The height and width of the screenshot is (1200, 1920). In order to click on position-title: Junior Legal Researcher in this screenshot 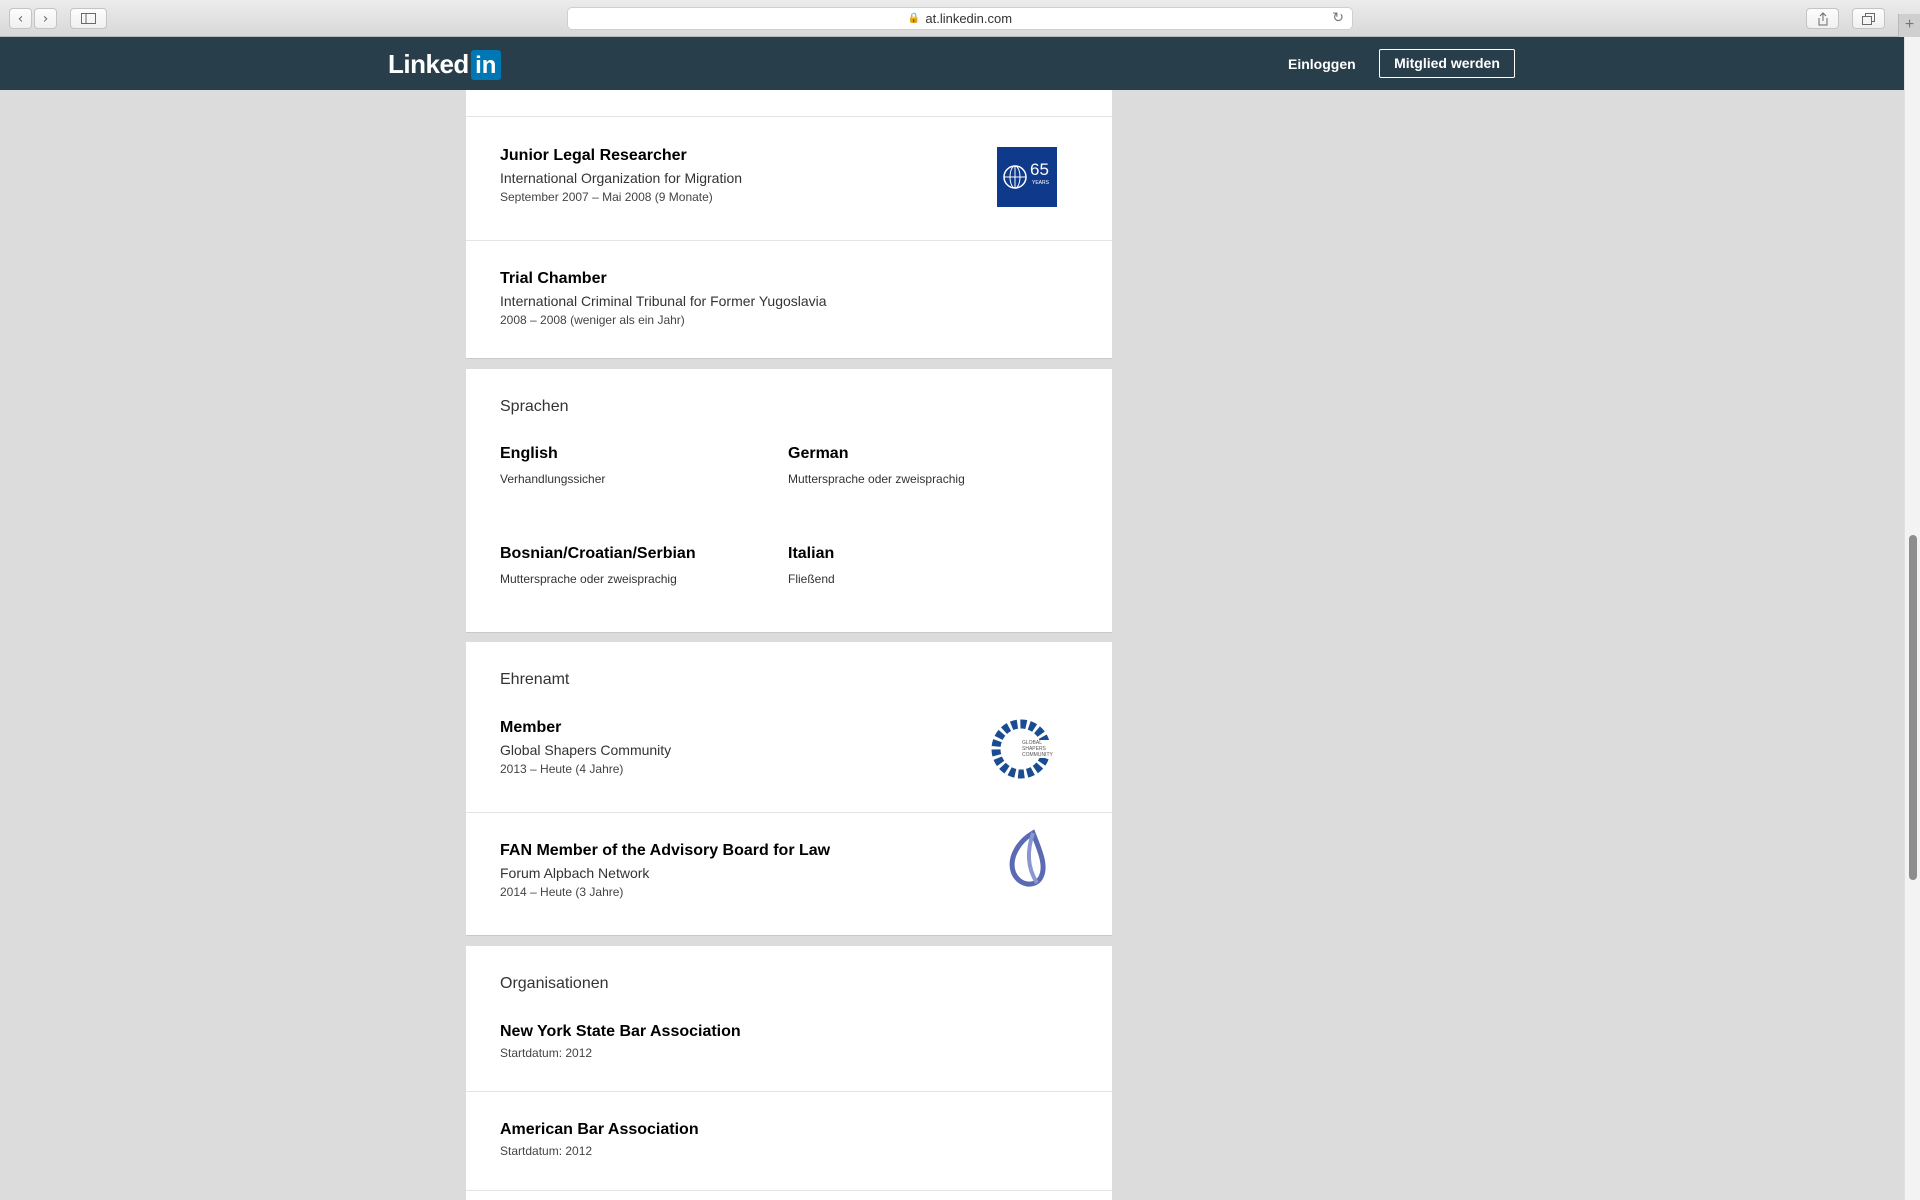, I will do `click(593, 156)`.